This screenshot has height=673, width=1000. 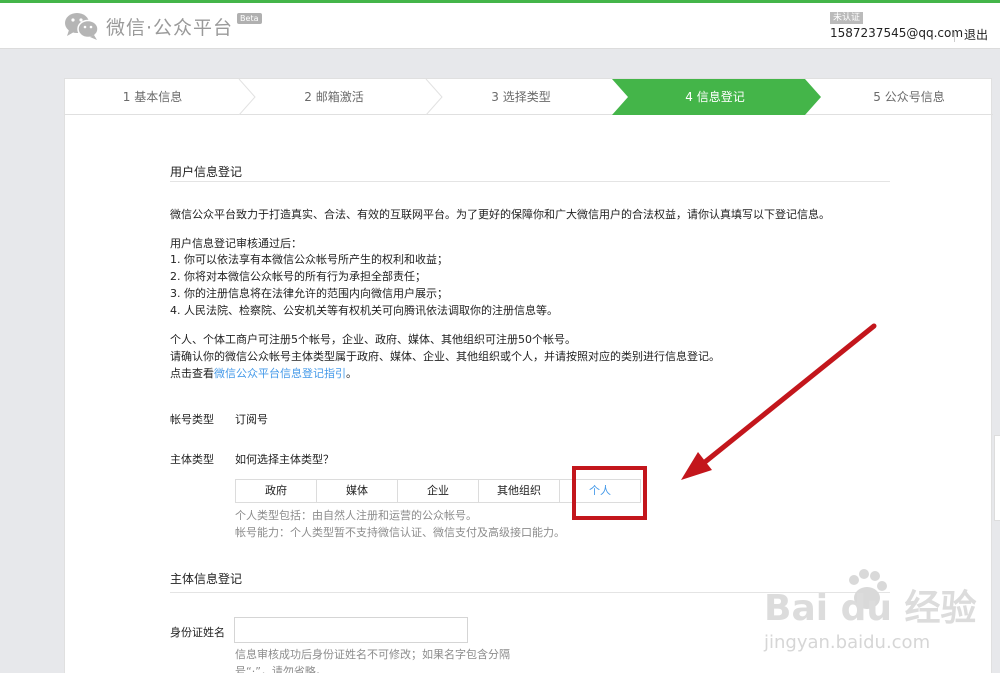 What do you see at coordinates (249, 18) in the screenshot?
I see `beta-badge: Beta` at bounding box center [249, 18].